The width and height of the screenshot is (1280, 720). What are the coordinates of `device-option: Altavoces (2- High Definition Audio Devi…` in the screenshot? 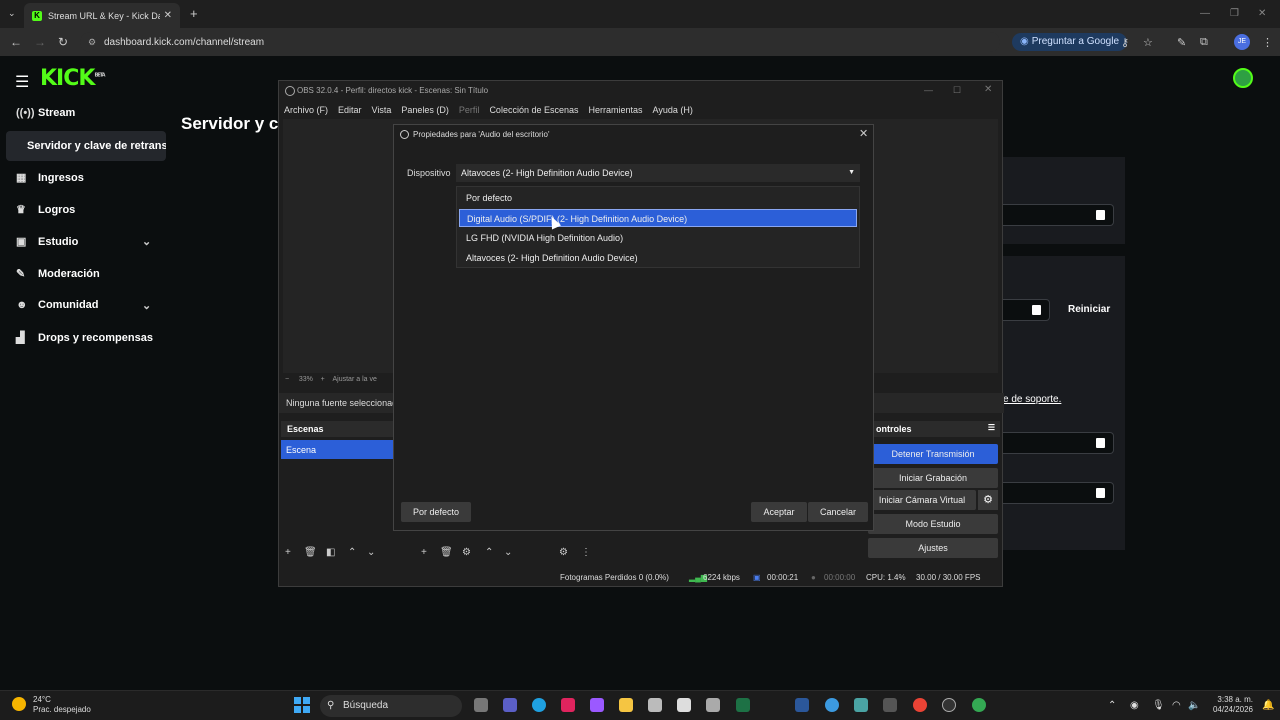 It's located at (658, 258).